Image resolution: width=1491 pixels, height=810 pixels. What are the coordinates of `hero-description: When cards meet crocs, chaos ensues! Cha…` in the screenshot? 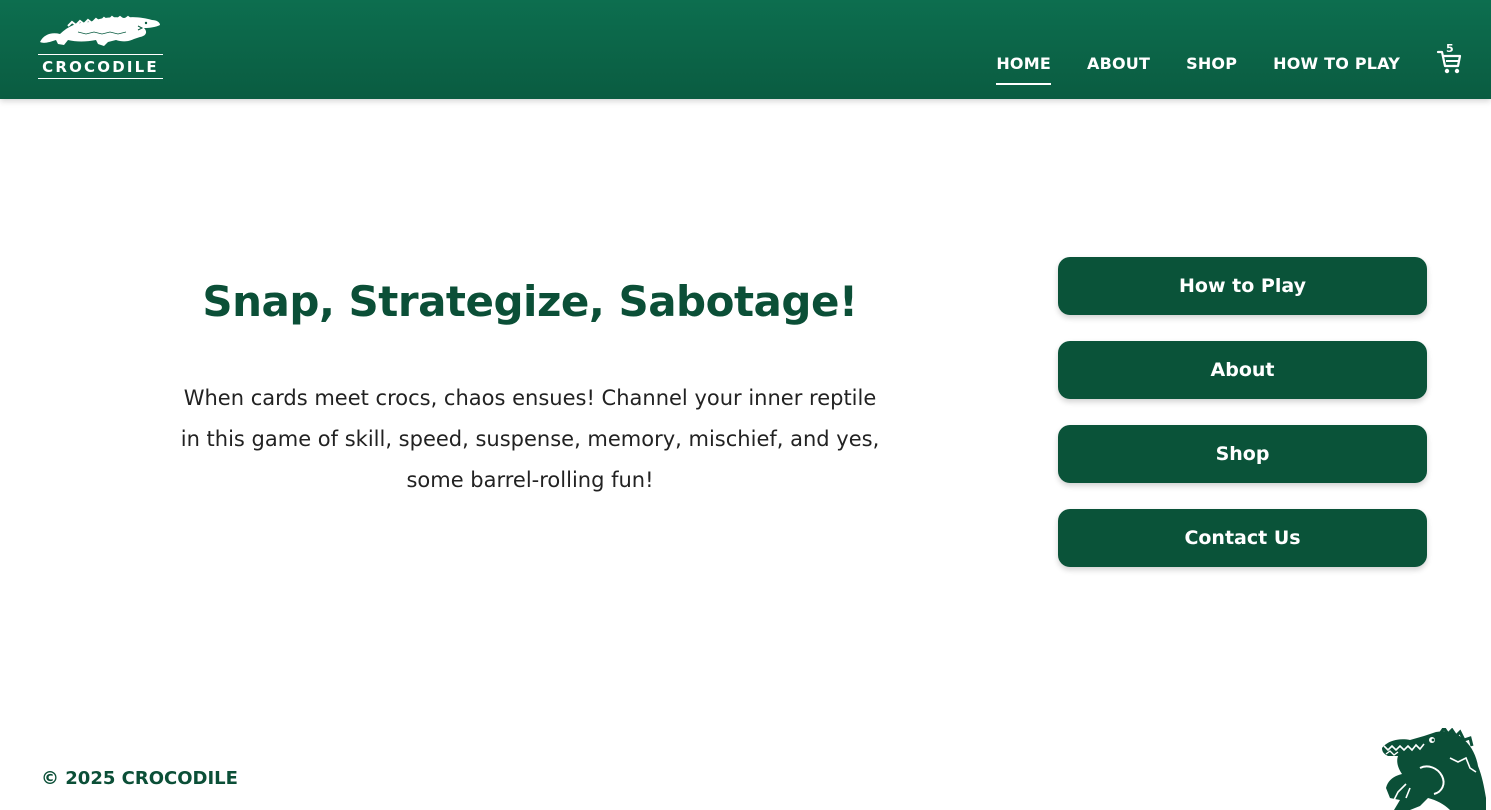 It's located at (530, 439).